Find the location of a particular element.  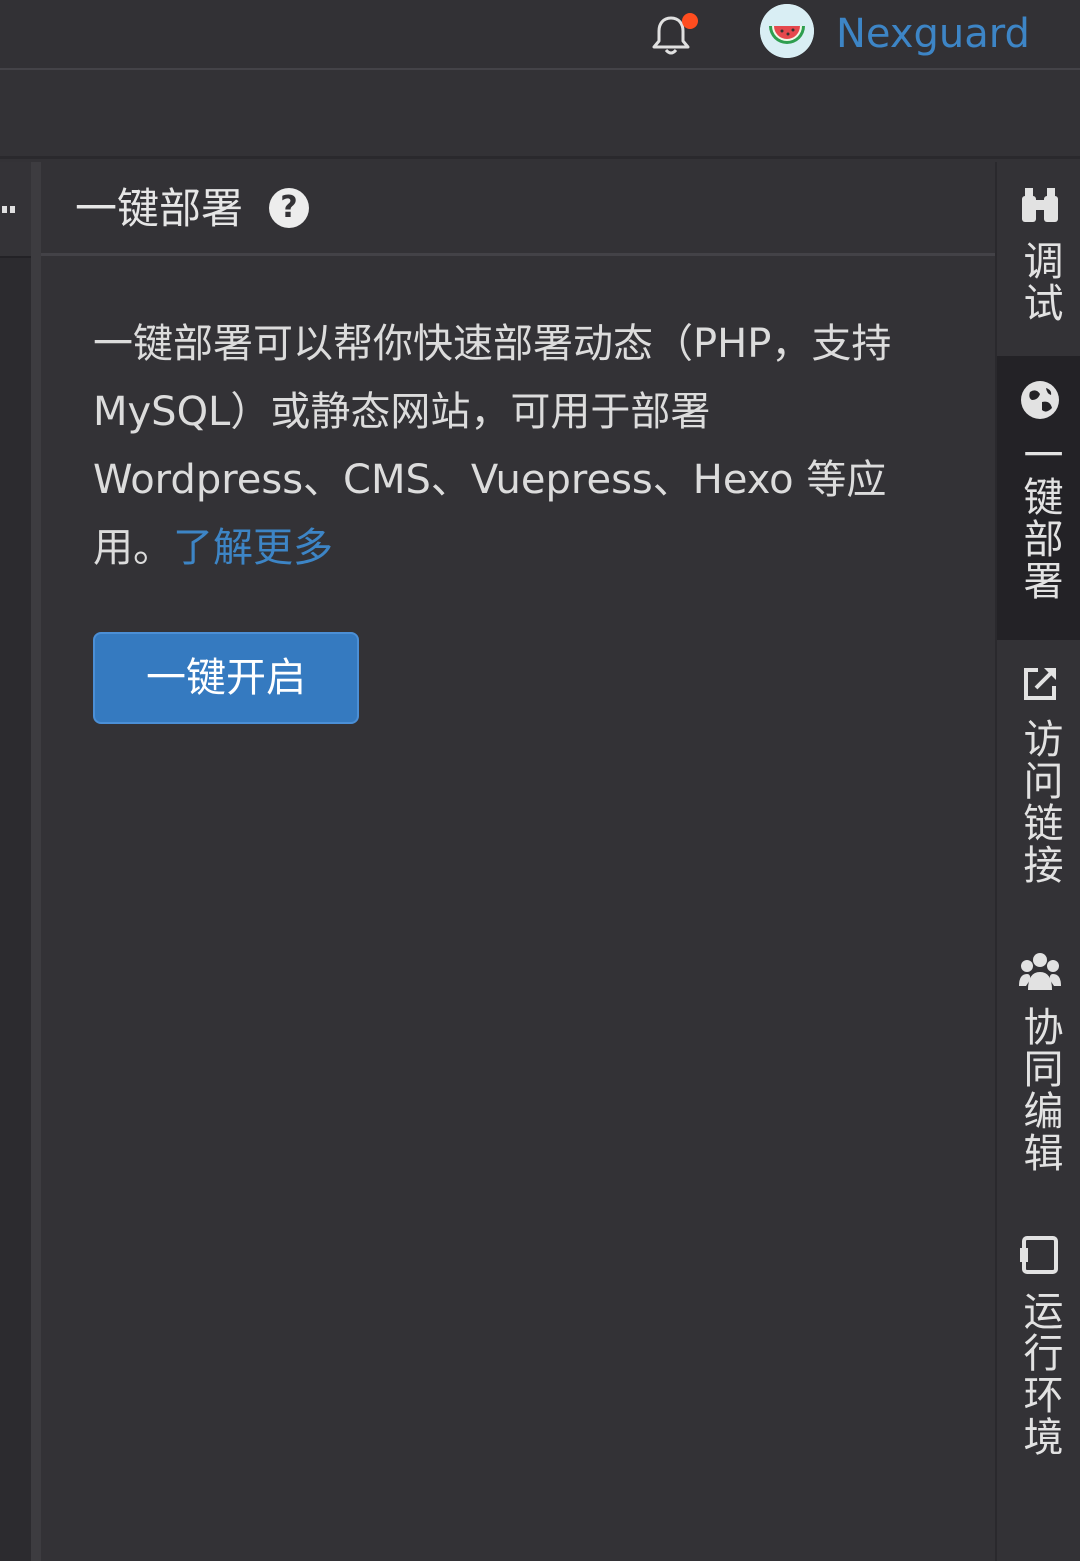

tab-collaborative-edit-label: 协同编辑 is located at coordinates (1039, 1090).